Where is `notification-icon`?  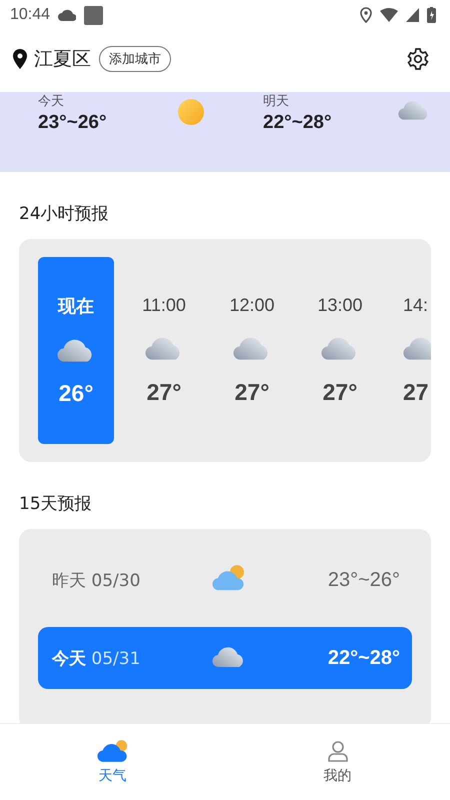 notification-icon is located at coordinates (94, 15).